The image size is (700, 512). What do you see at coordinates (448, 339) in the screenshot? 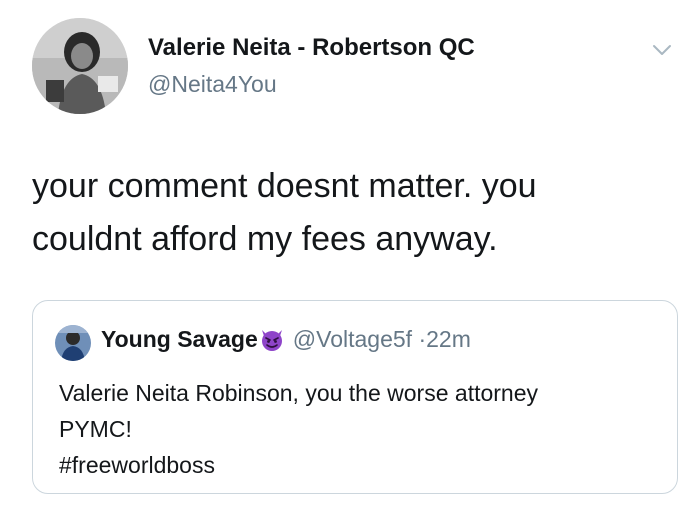
I see `quoted-timestamp: 22m` at bounding box center [448, 339].